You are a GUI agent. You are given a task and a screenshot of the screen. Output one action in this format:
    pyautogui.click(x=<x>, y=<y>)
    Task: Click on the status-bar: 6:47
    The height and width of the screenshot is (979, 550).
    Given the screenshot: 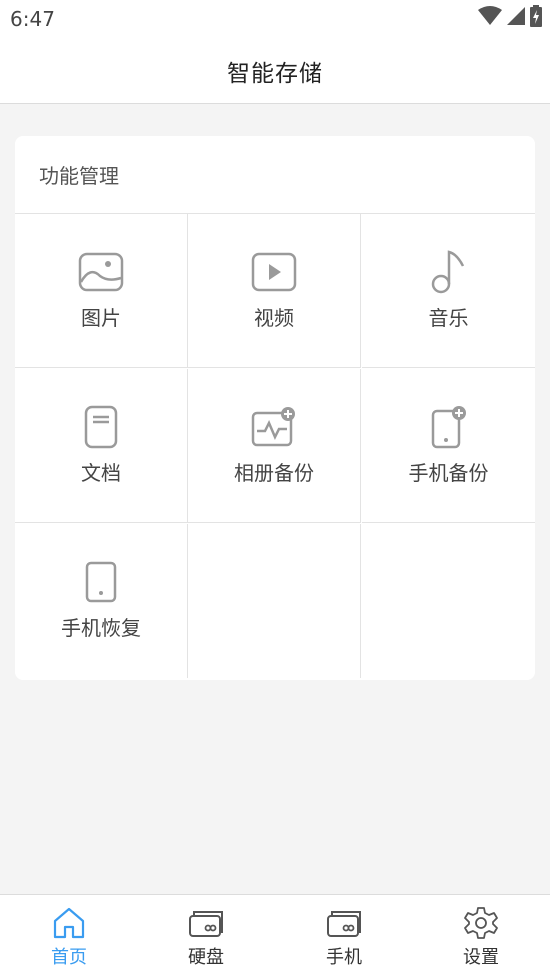 What is the action you would take?
    pyautogui.click(x=275, y=19)
    